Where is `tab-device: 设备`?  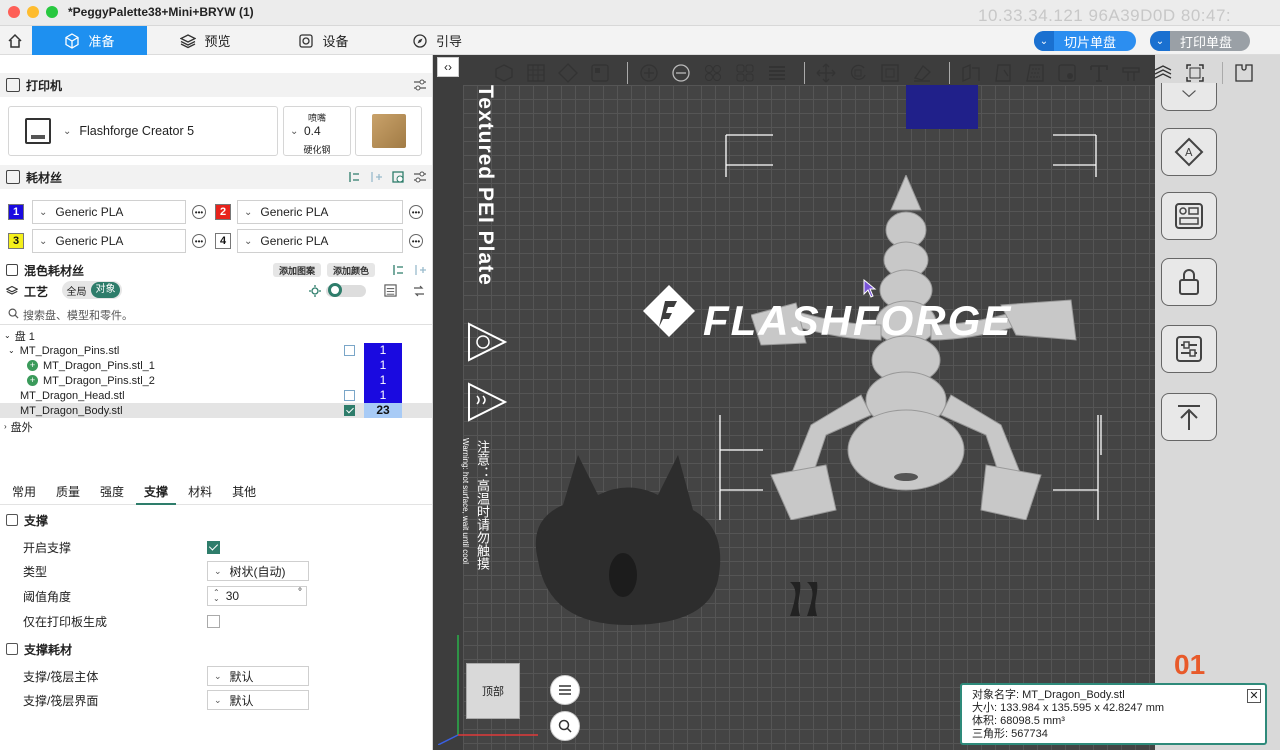
tab-device: 设备 is located at coordinates (323, 40).